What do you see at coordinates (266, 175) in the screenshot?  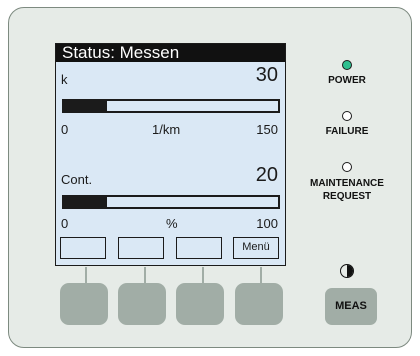 I see `gauge-cont-value: 20` at bounding box center [266, 175].